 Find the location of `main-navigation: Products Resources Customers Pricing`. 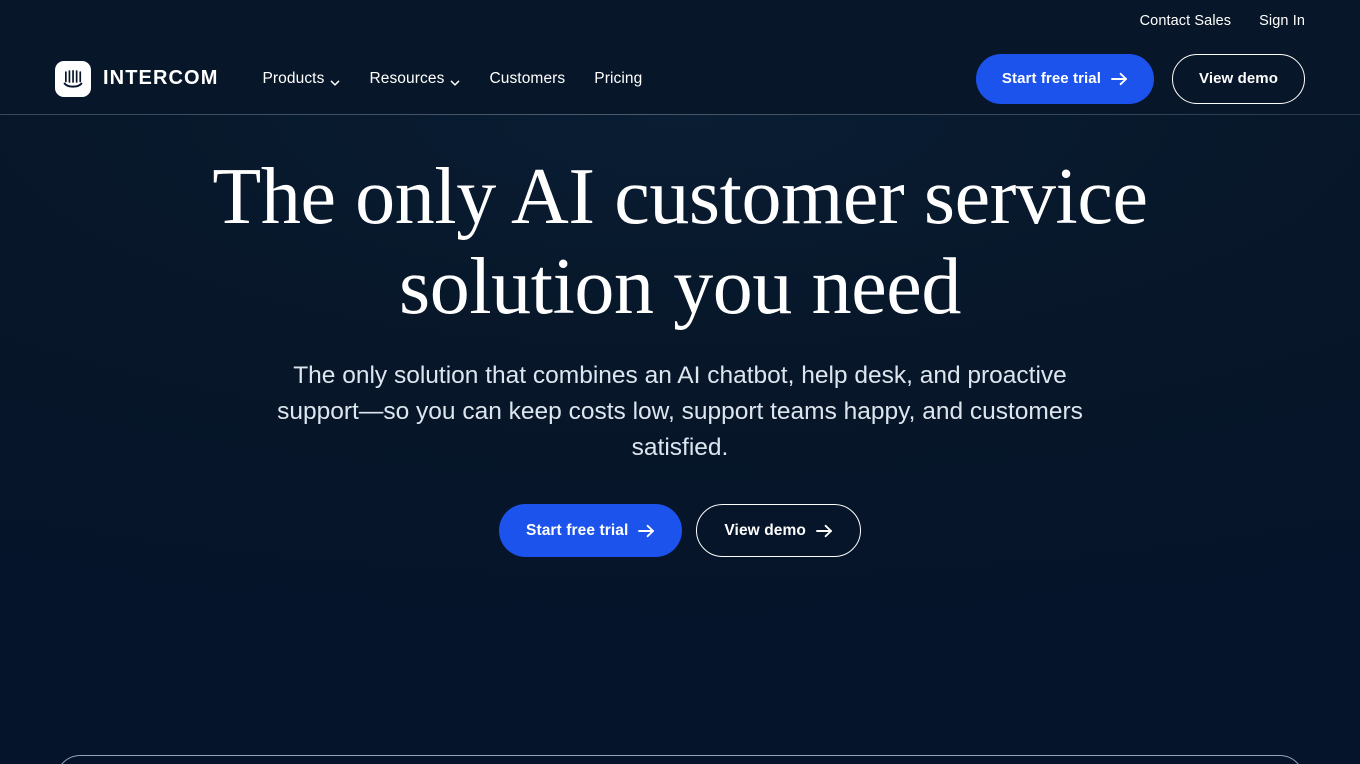

main-navigation: Products Resources Customers Pricing is located at coordinates (452, 79).